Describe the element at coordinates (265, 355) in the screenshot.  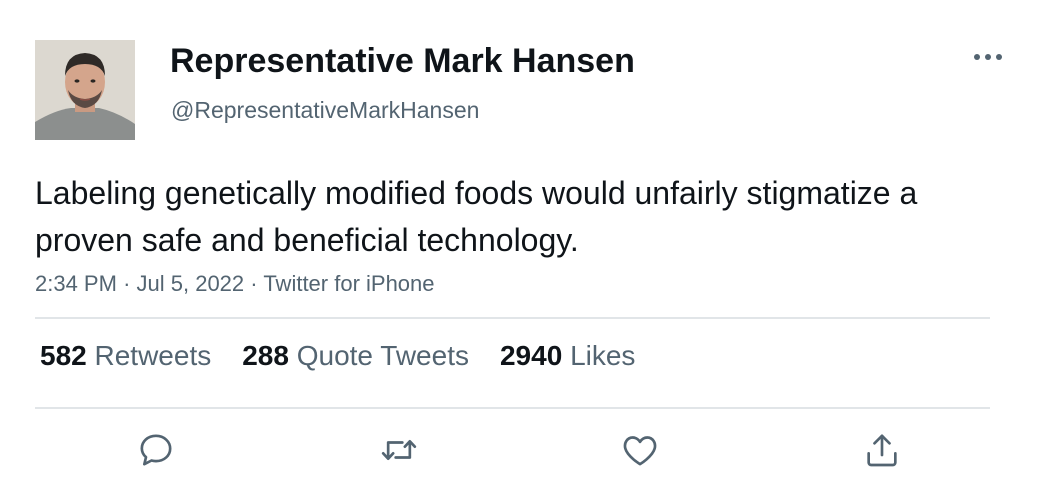
I see `quote-tweets-count: 288` at that location.